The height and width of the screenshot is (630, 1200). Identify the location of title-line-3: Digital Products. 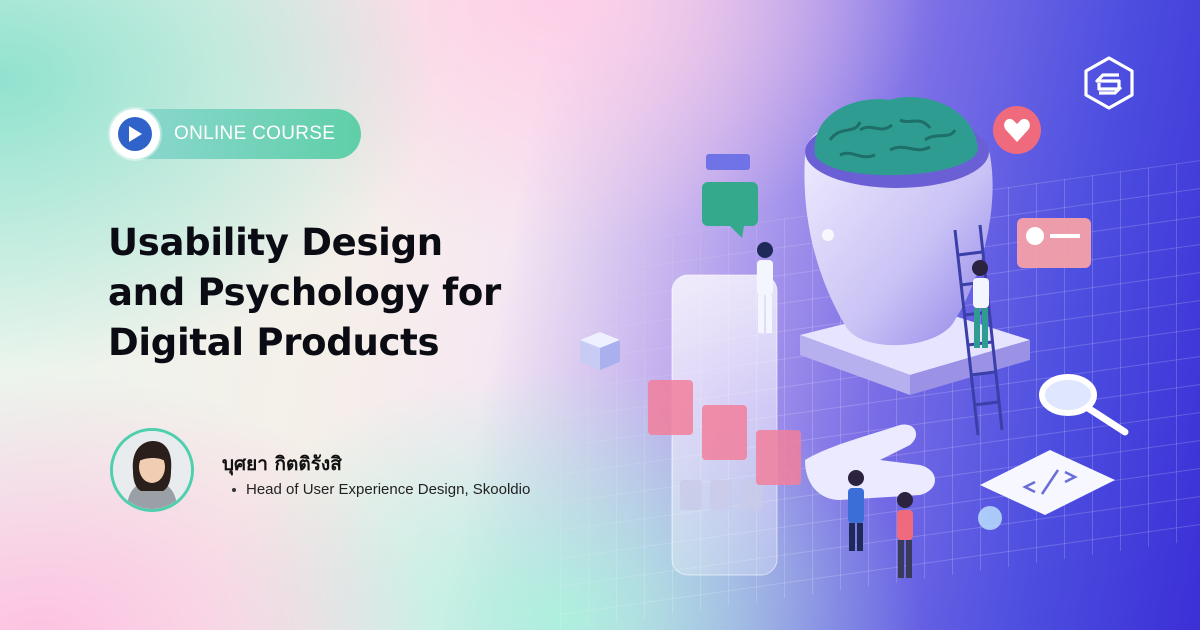
(274, 342).